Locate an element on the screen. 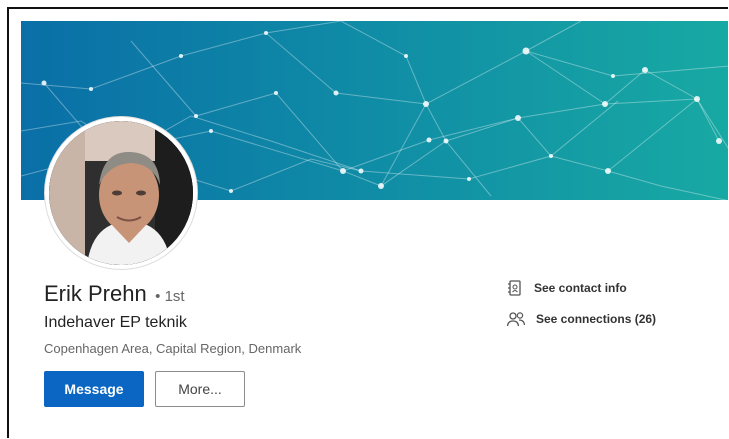 The height and width of the screenshot is (439, 729). profile-photo is located at coordinates (121, 193).